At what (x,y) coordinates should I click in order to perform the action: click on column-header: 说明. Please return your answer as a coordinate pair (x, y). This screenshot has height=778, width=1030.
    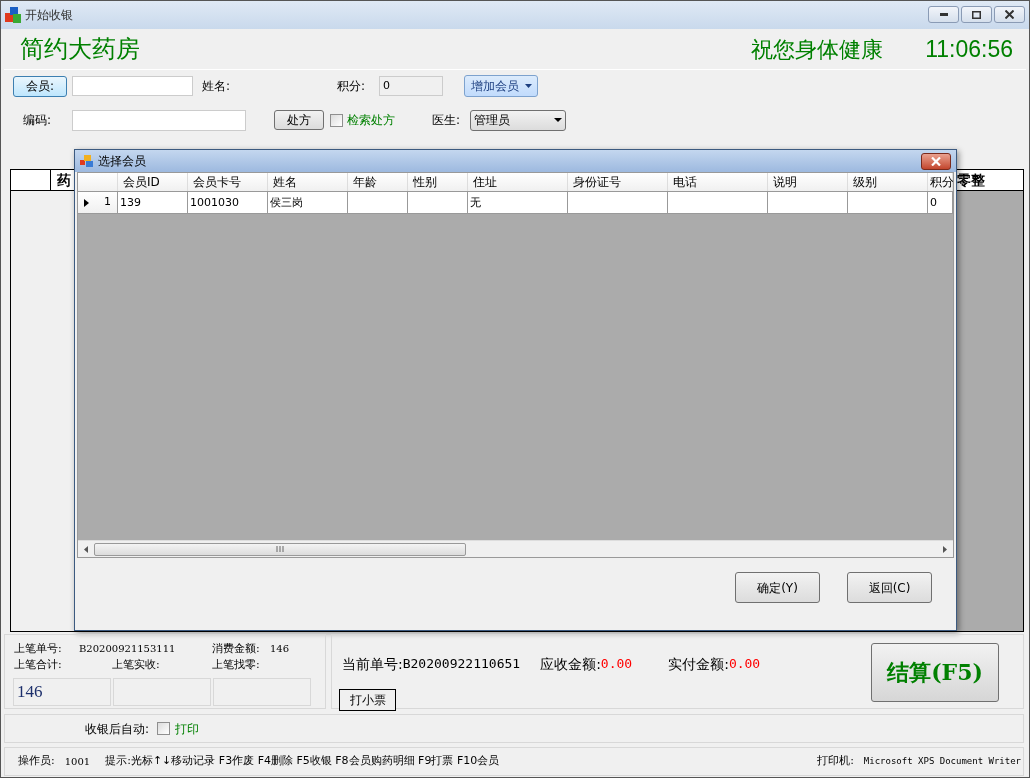
    Looking at the image, I should click on (808, 182).